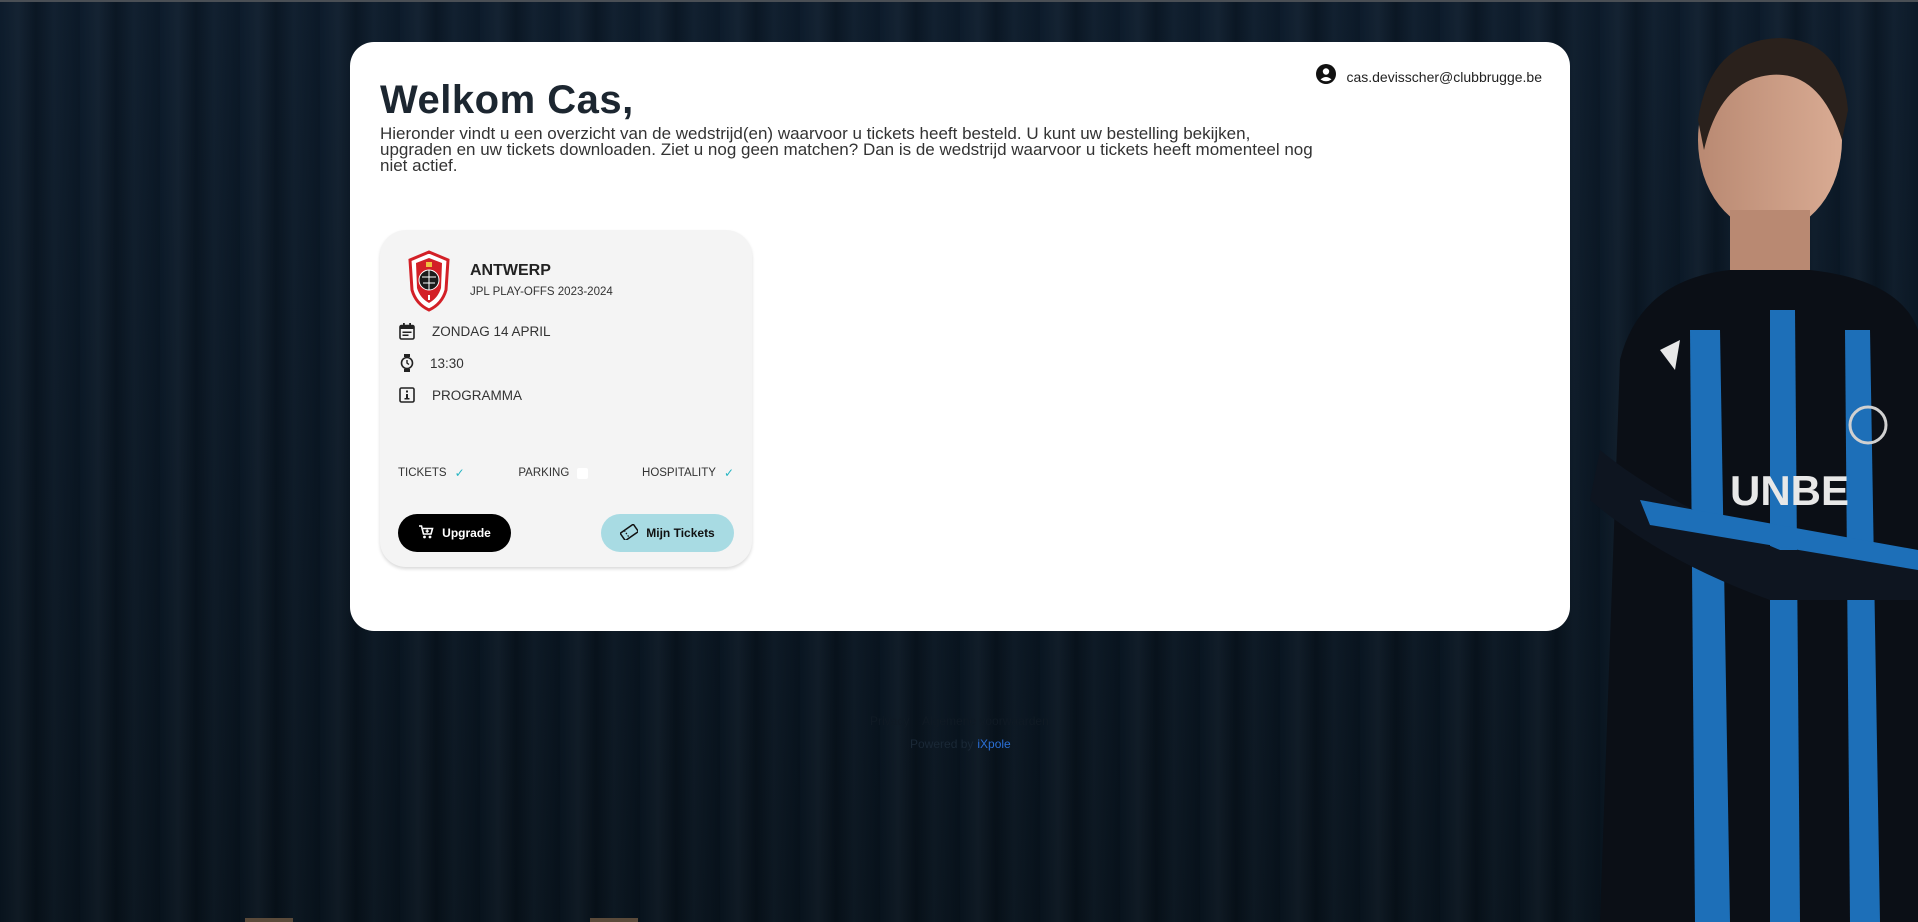 This screenshot has width=1918, height=922. What do you see at coordinates (1326, 76) in the screenshot?
I see `account-circle-icon` at bounding box center [1326, 76].